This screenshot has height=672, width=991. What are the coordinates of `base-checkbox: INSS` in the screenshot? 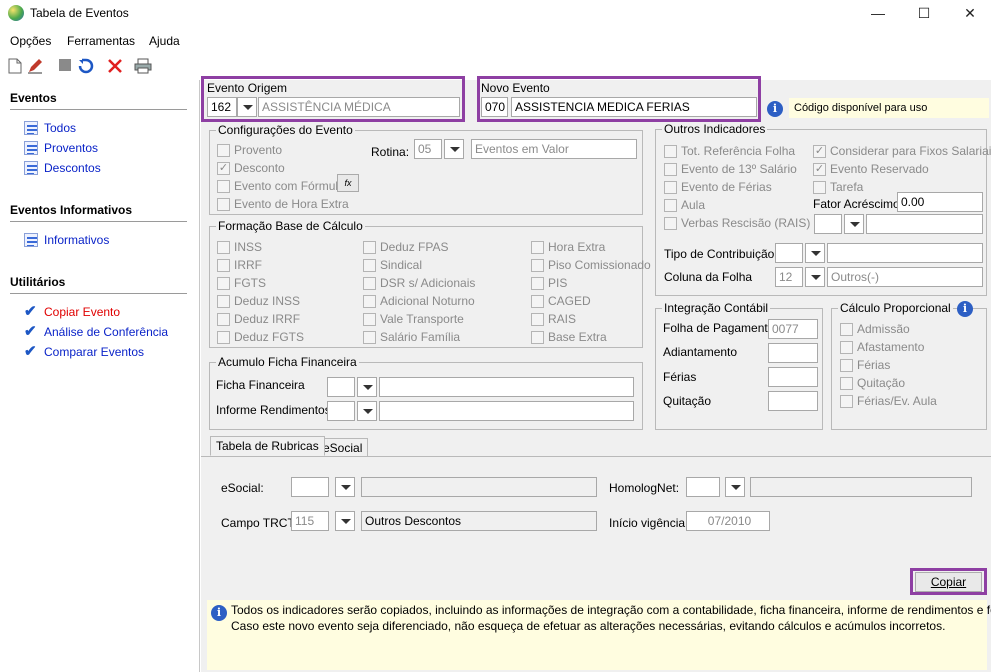 It's located at (239, 247).